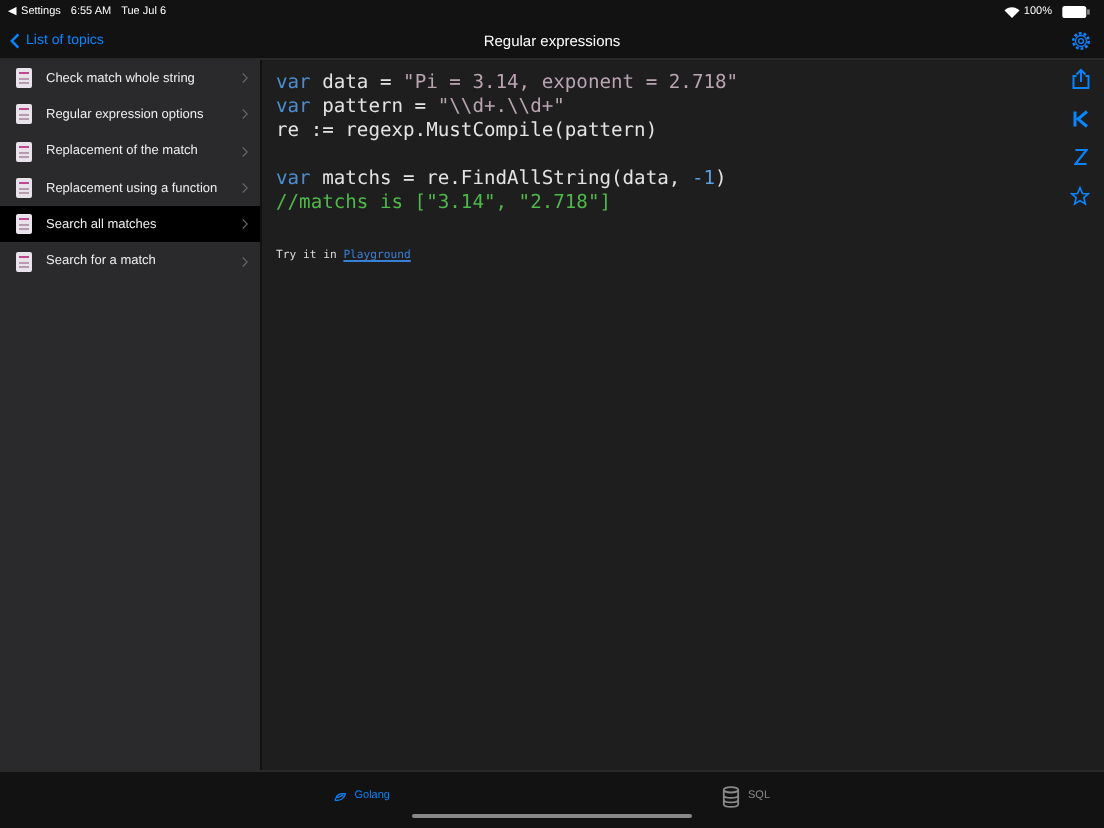  I want to click on database-icon, so click(731, 796).